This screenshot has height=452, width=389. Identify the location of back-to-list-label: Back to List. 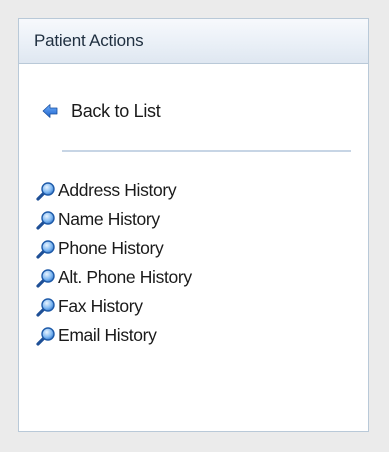
(116, 110).